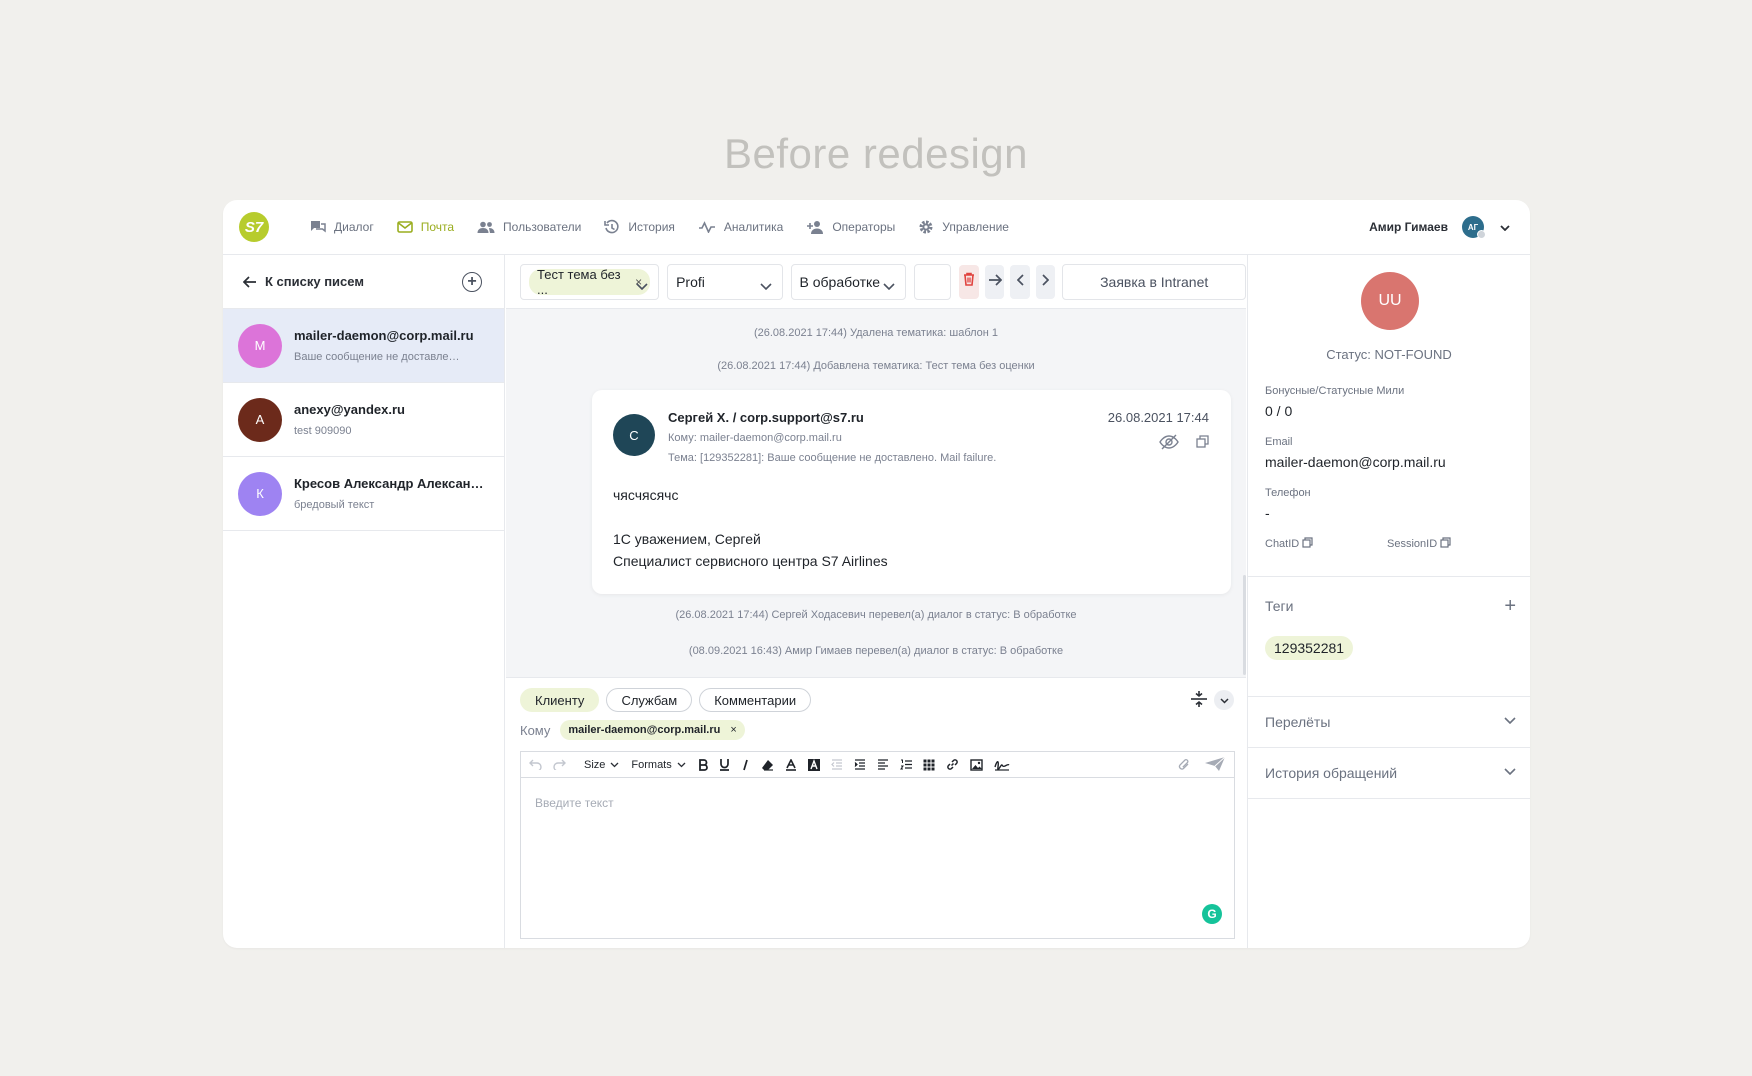 This screenshot has height=1076, width=1752. Describe the element at coordinates (815, 227) in the screenshot. I see `add-user-icon` at that location.